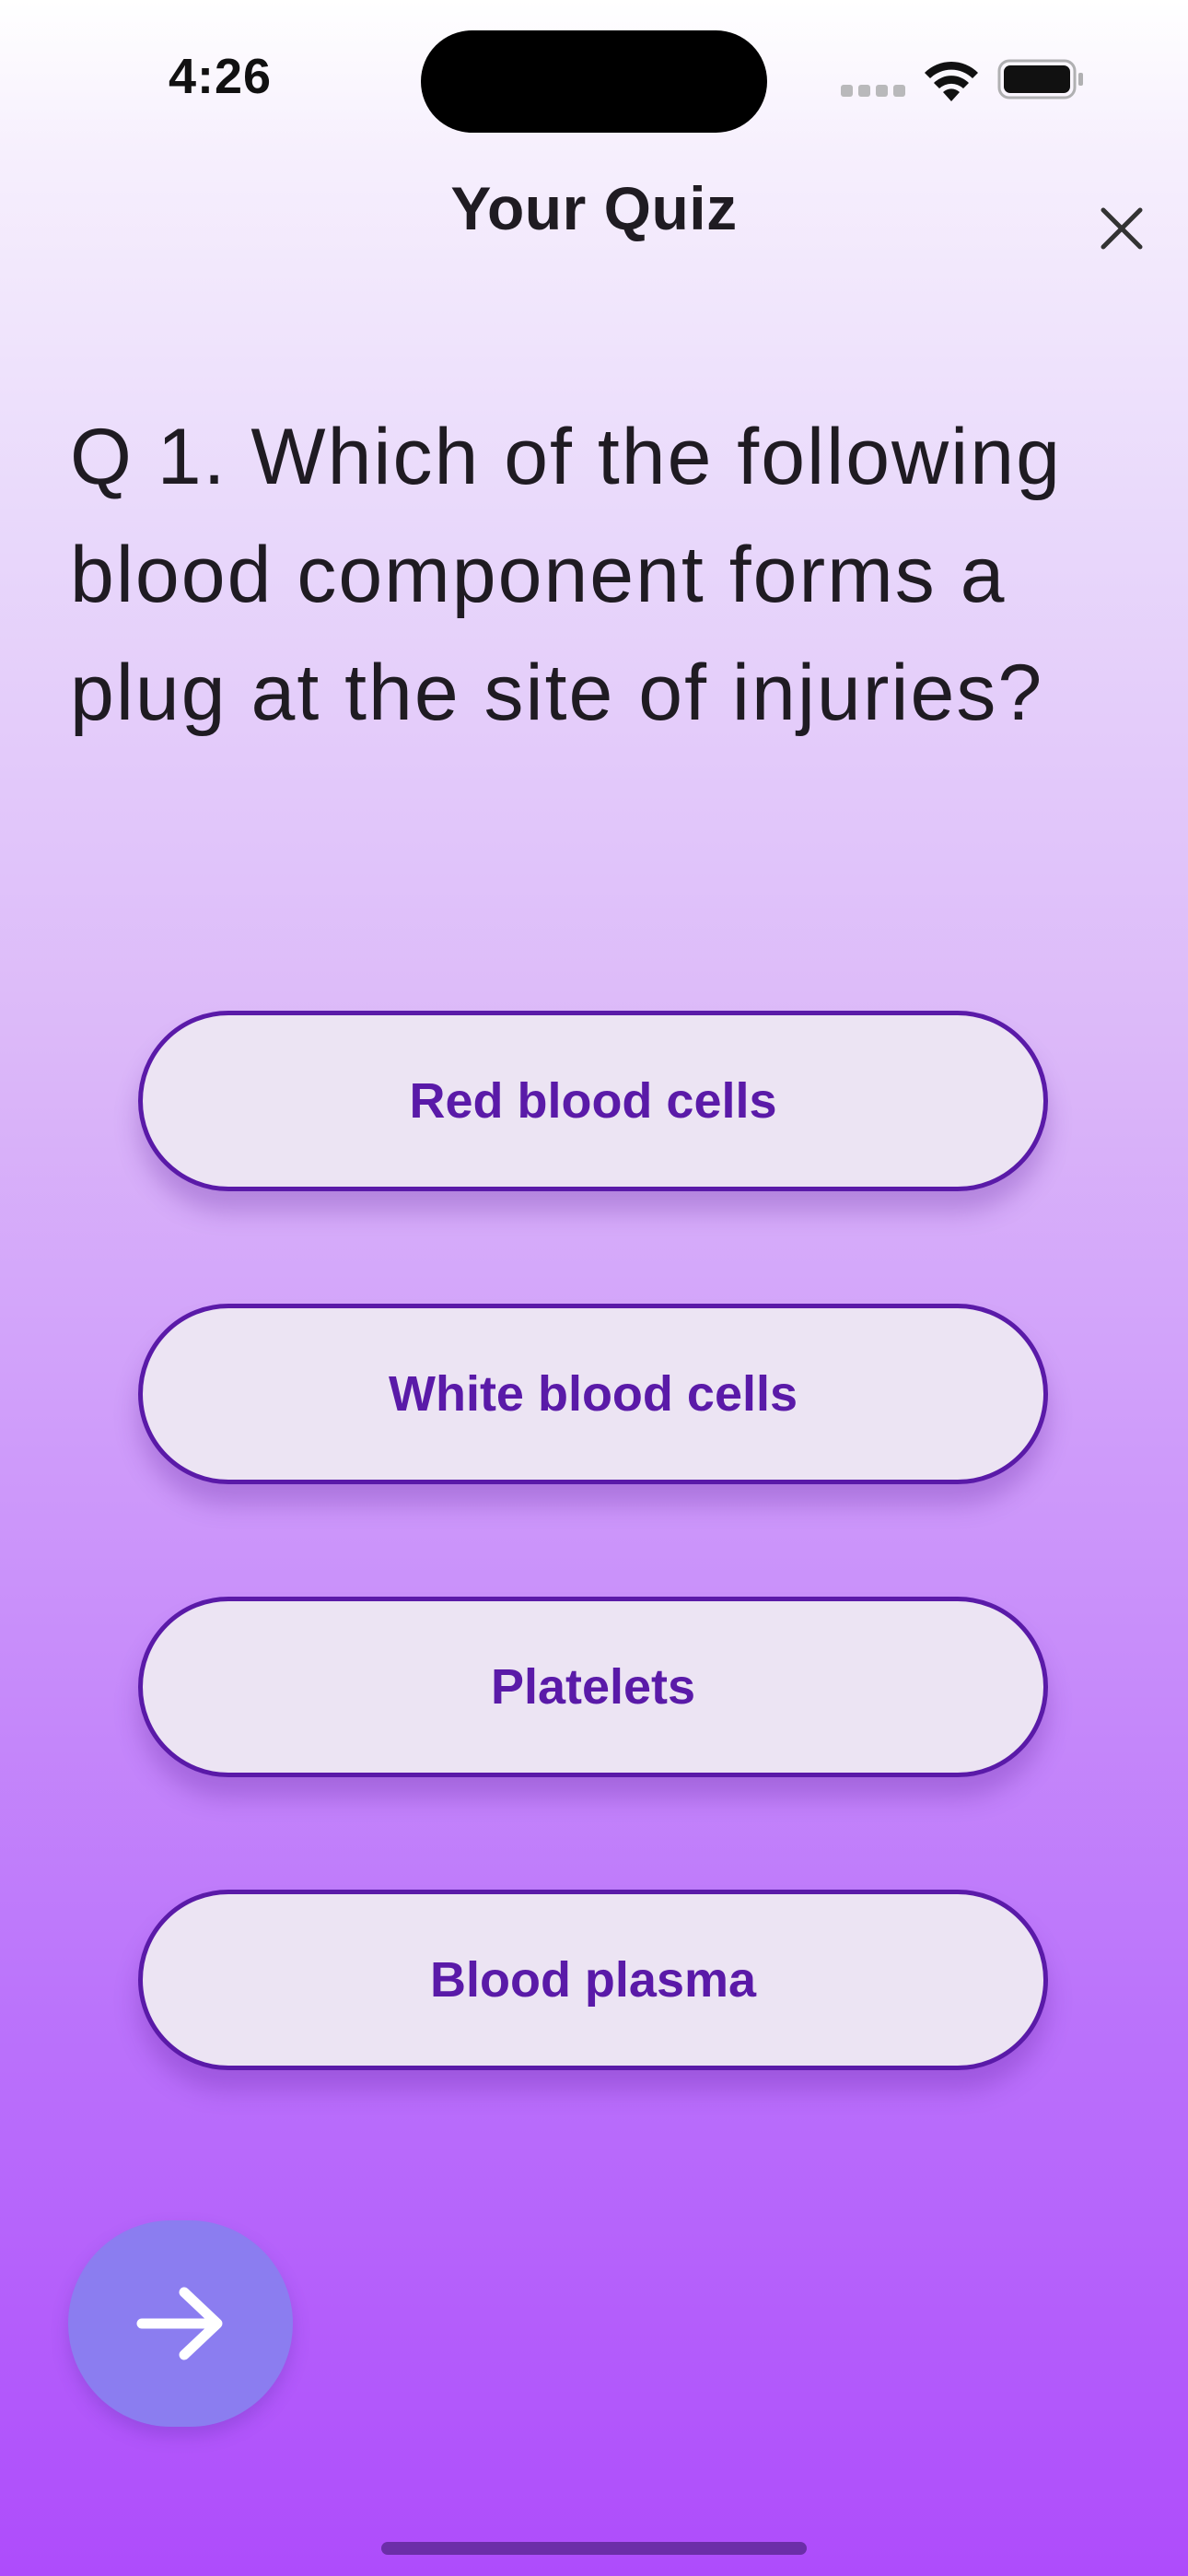 This screenshot has height=2576, width=1188. What do you see at coordinates (594, 81) in the screenshot?
I see `dynamic-island` at bounding box center [594, 81].